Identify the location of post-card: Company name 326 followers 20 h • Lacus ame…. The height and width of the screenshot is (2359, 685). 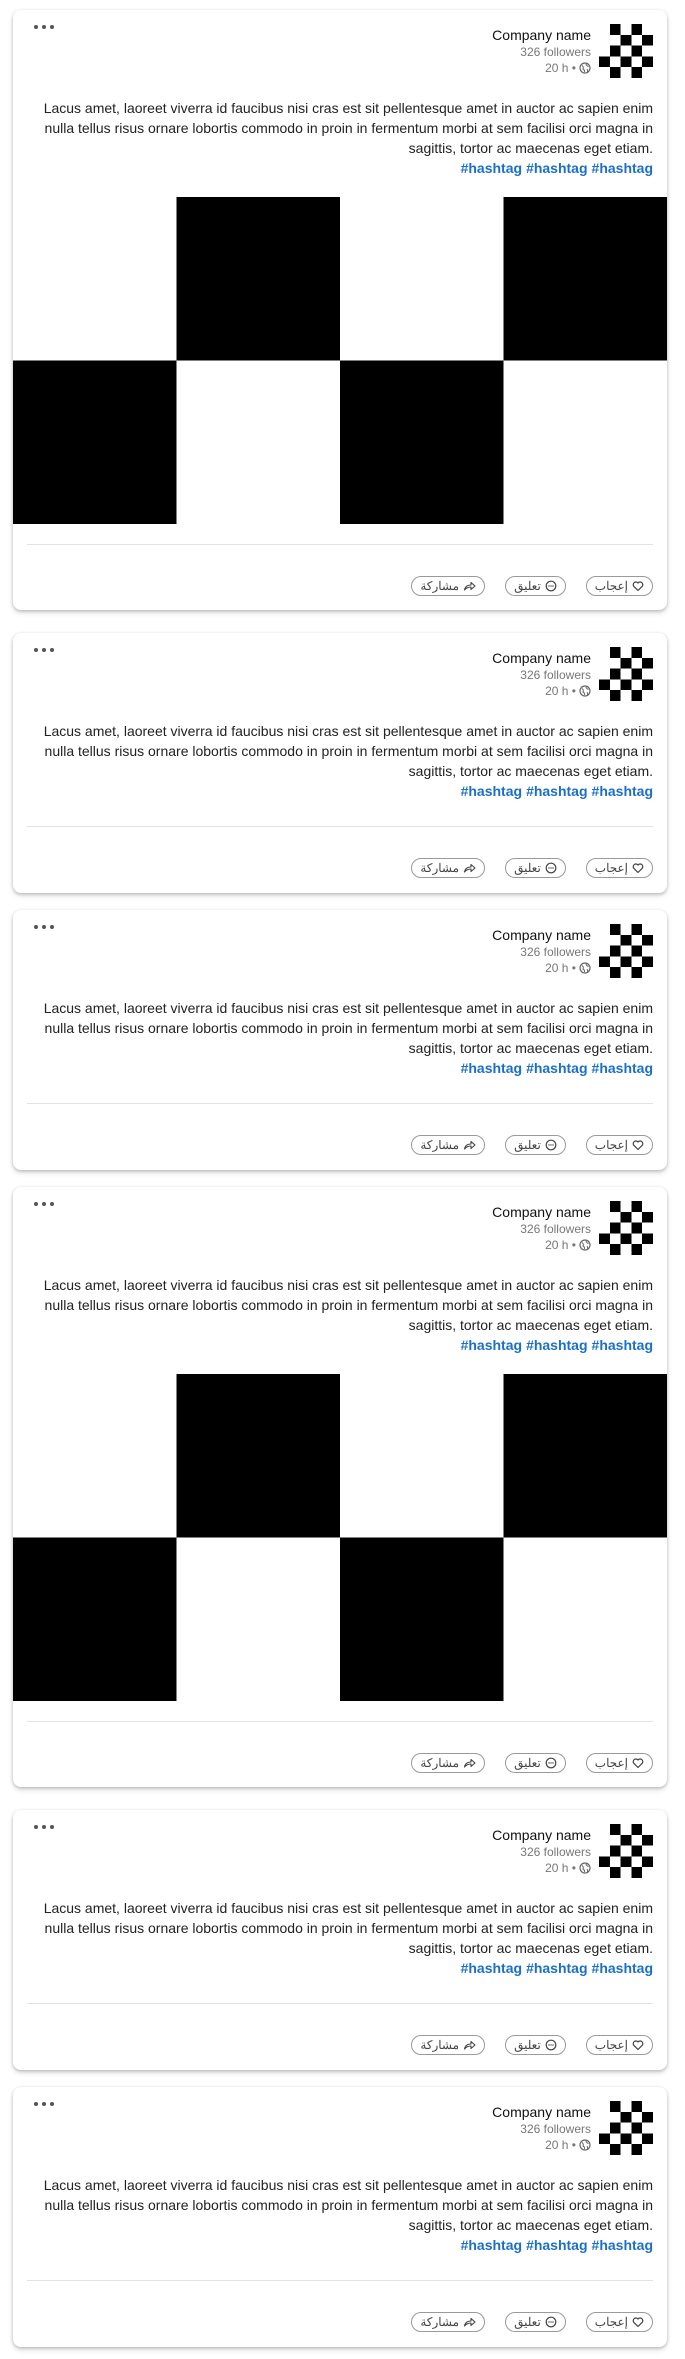
(340, 763).